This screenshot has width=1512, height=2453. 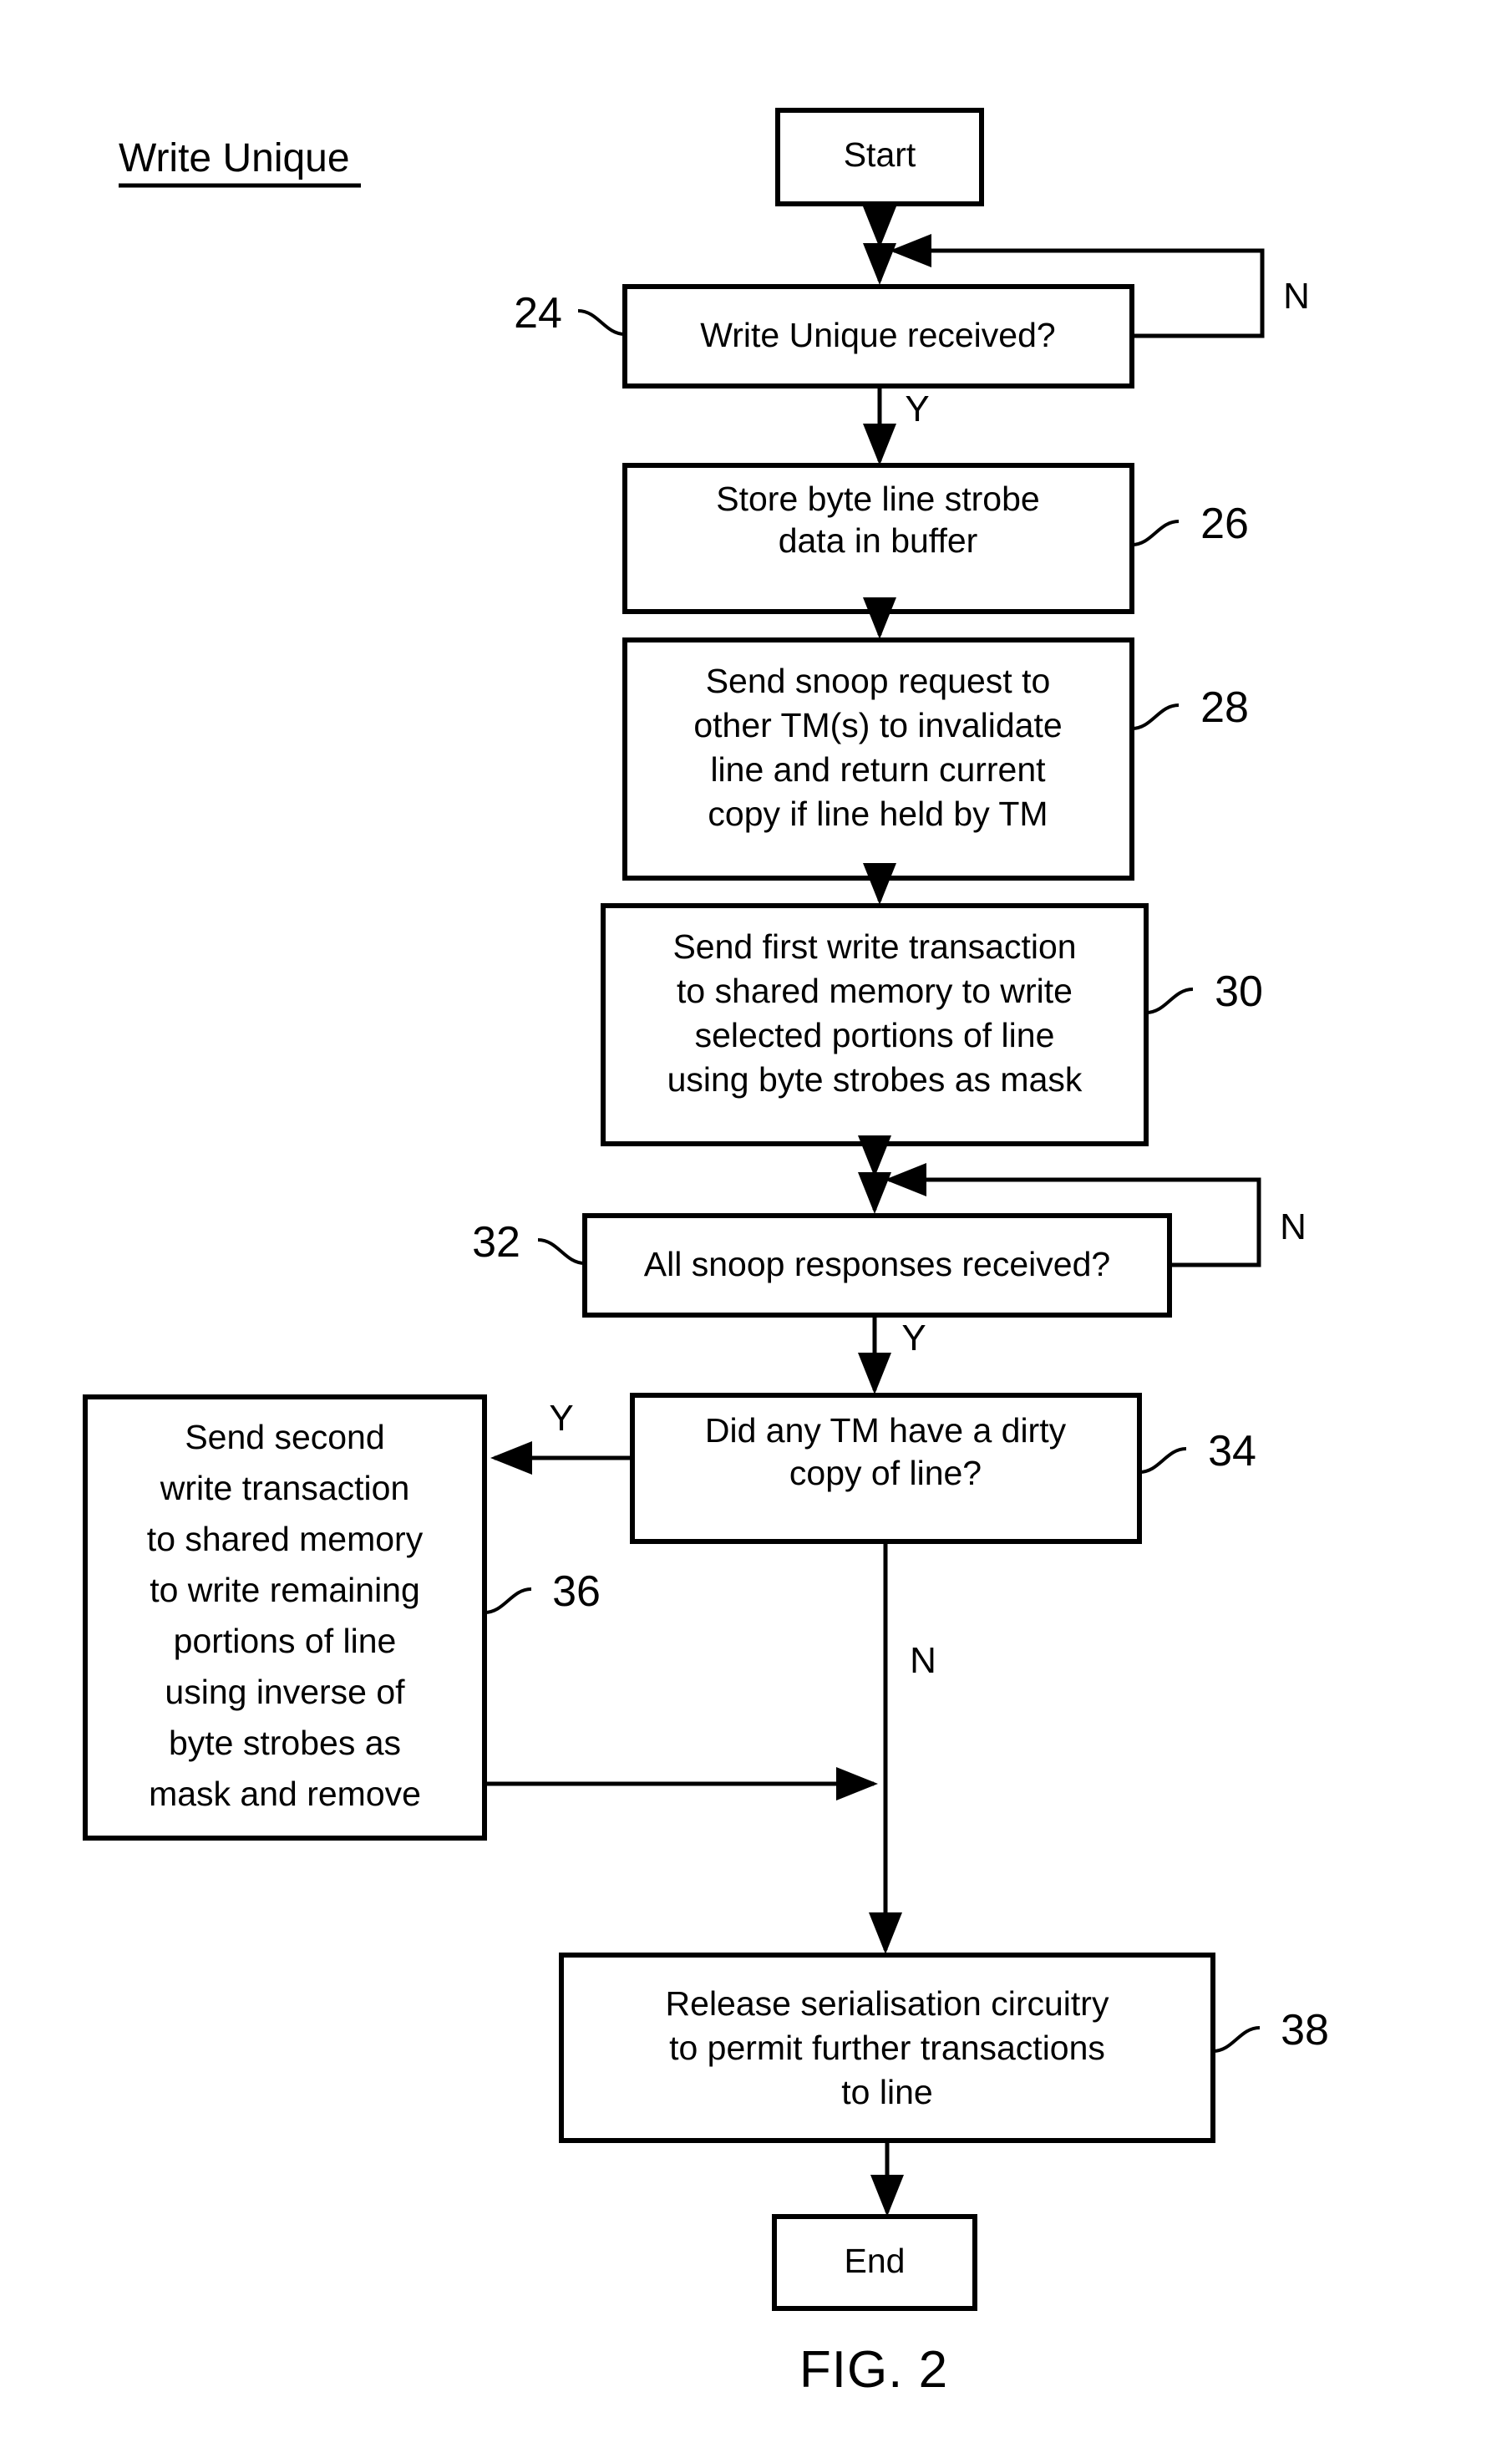 What do you see at coordinates (285, 1641) in the screenshot?
I see `node-36-line-4: portions of line` at bounding box center [285, 1641].